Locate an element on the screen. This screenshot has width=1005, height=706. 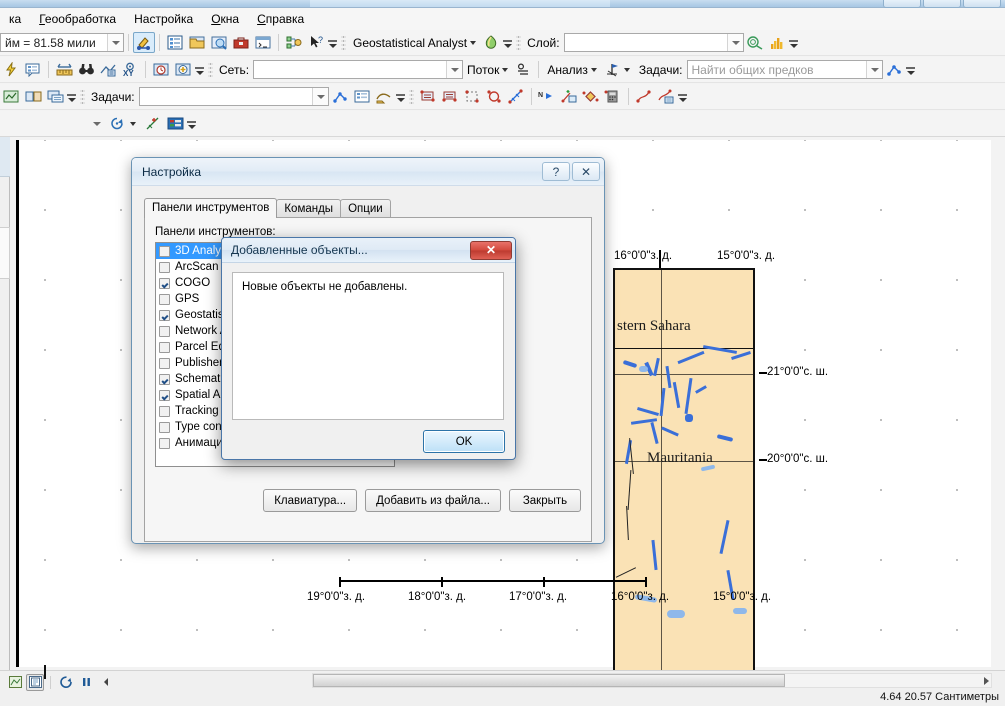
layer-combo is located at coordinates (653, 42).